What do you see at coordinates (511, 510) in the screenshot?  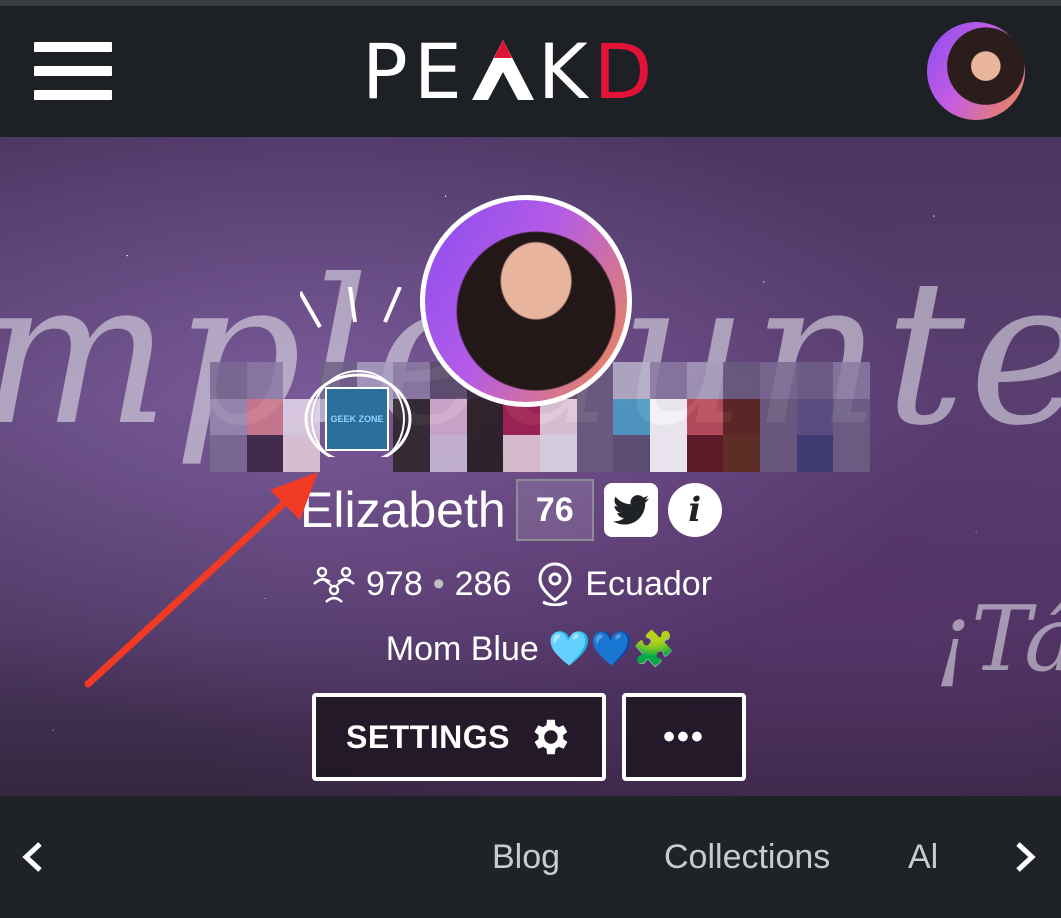 I see `profile-name-row: Elizabeth 76 i` at bounding box center [511, 510].